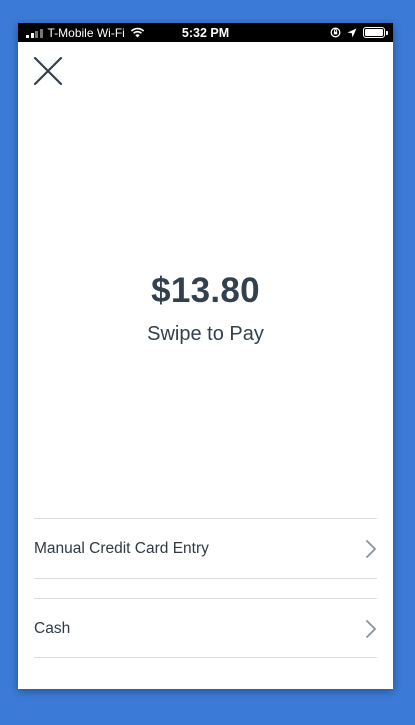 The height and width of the screenshot is (725, 415). Describe the element at coordinates (352, 32) in the screenshot. I see `location-icon` at that location.